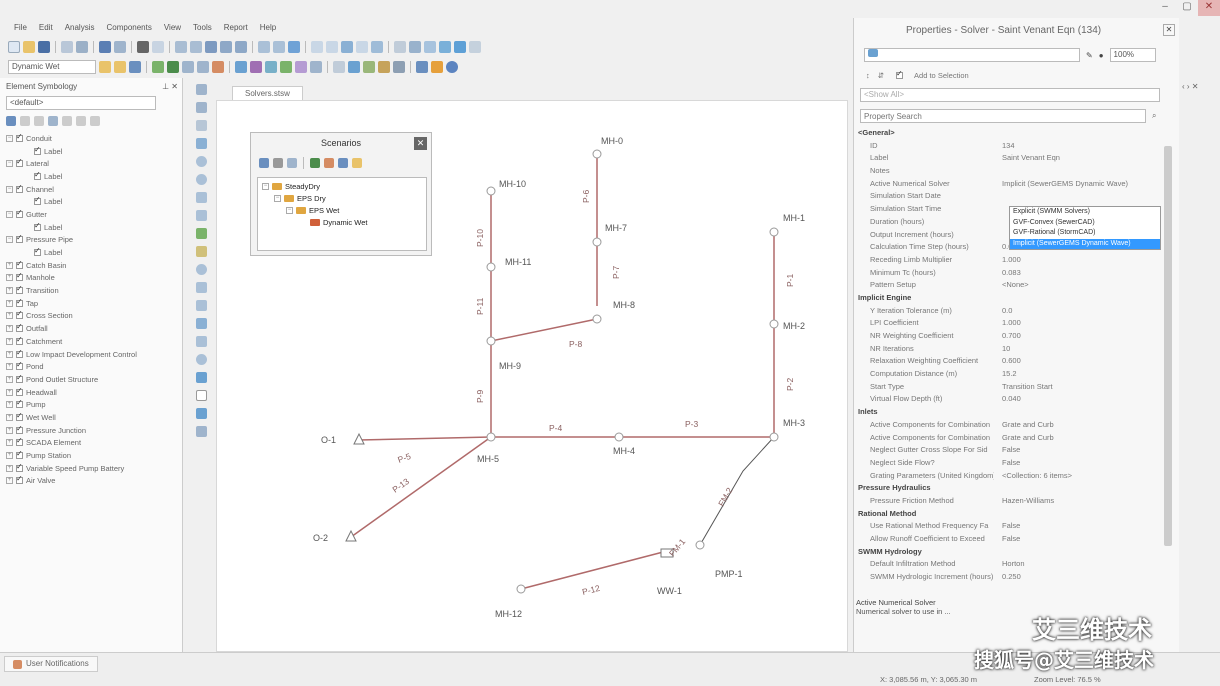 Image resolution: width=1220 pixels, height=686 pixels. What do you see at coordinates (94, 443) in the screenshot?
I see `symbology-item: + SCADA Element` at bounding box center [94, 443].